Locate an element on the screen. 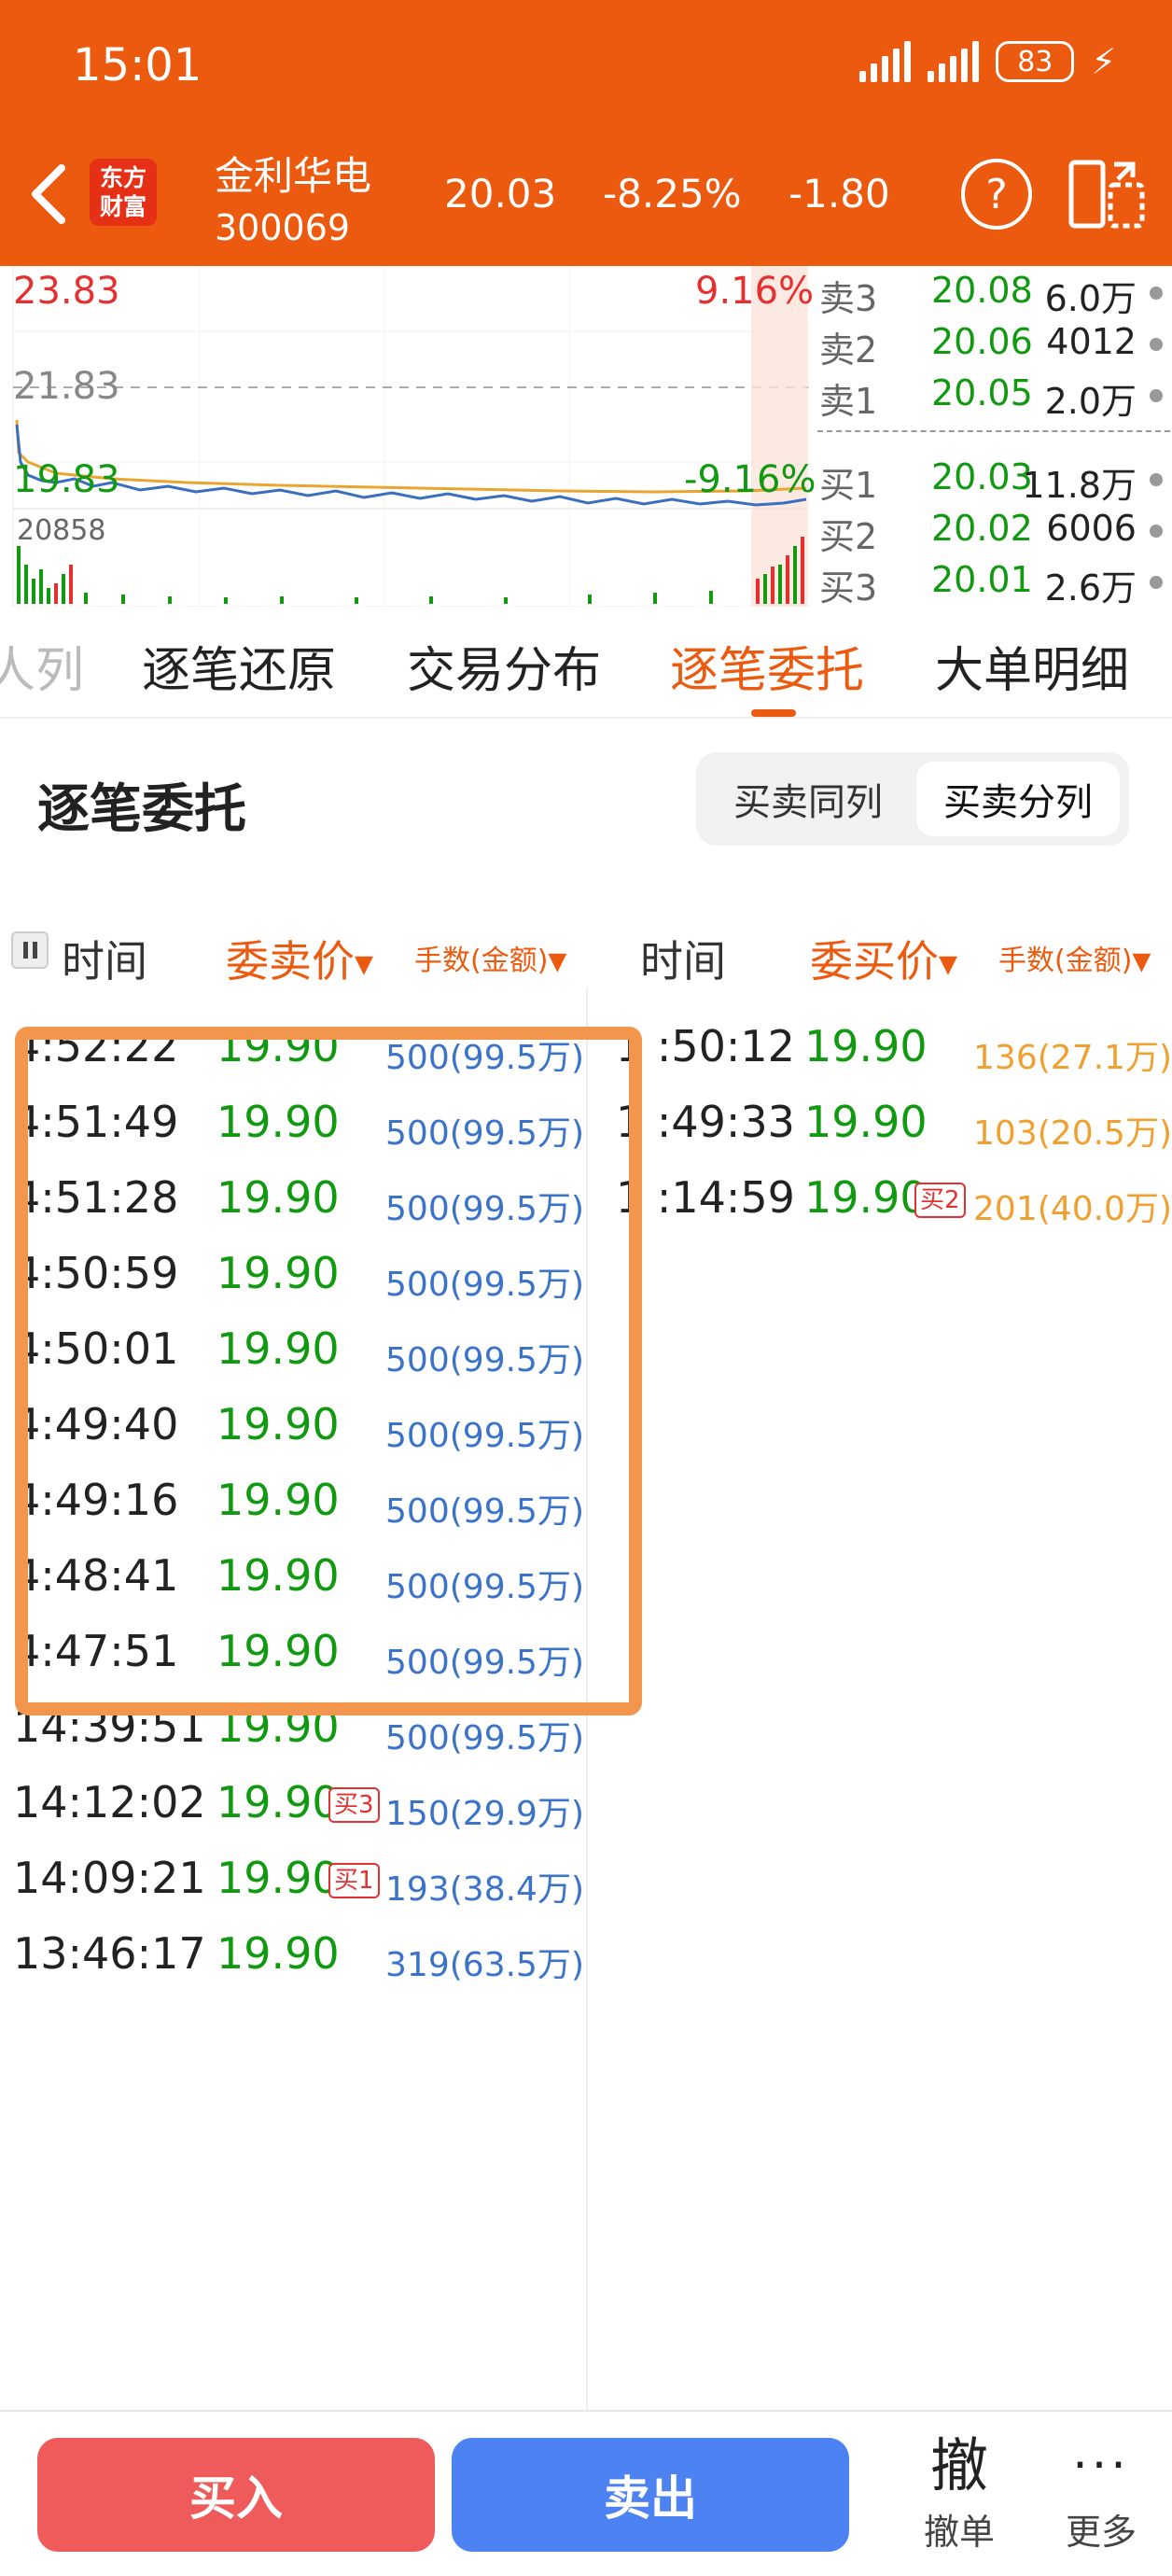 This screenshot has width=1172, height=2576. ask-label: 卖2 is located at coordinates (848, 350).